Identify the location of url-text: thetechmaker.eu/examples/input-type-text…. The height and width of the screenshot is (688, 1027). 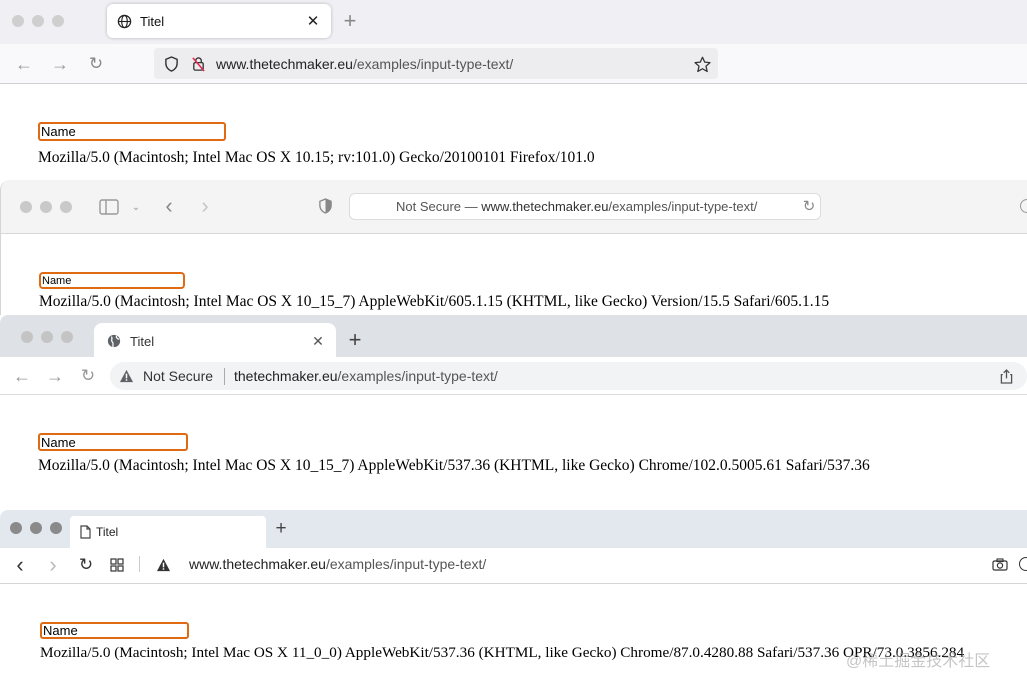
(366, 376).